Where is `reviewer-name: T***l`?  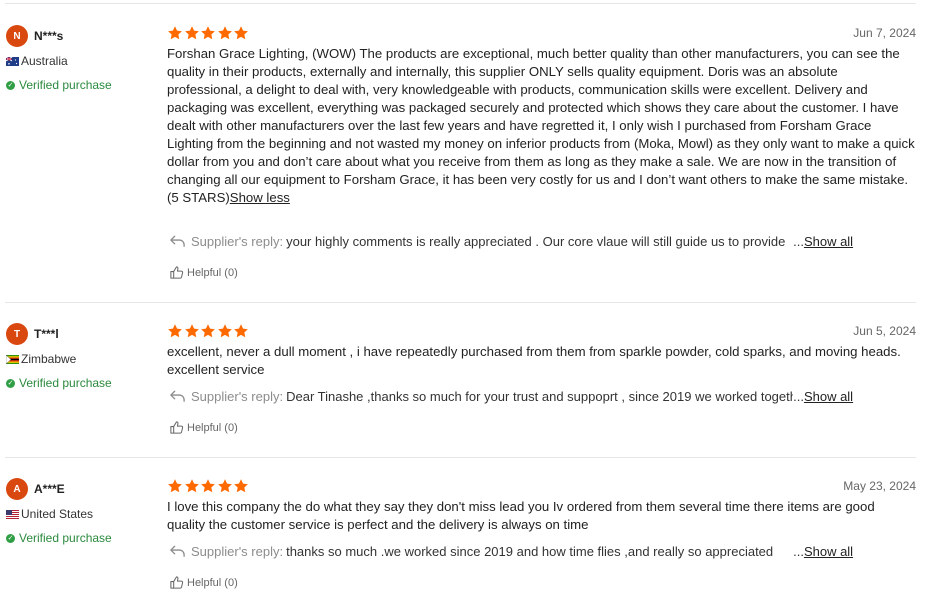
reviewer-name: T***l is located at coordinates (46, 334).